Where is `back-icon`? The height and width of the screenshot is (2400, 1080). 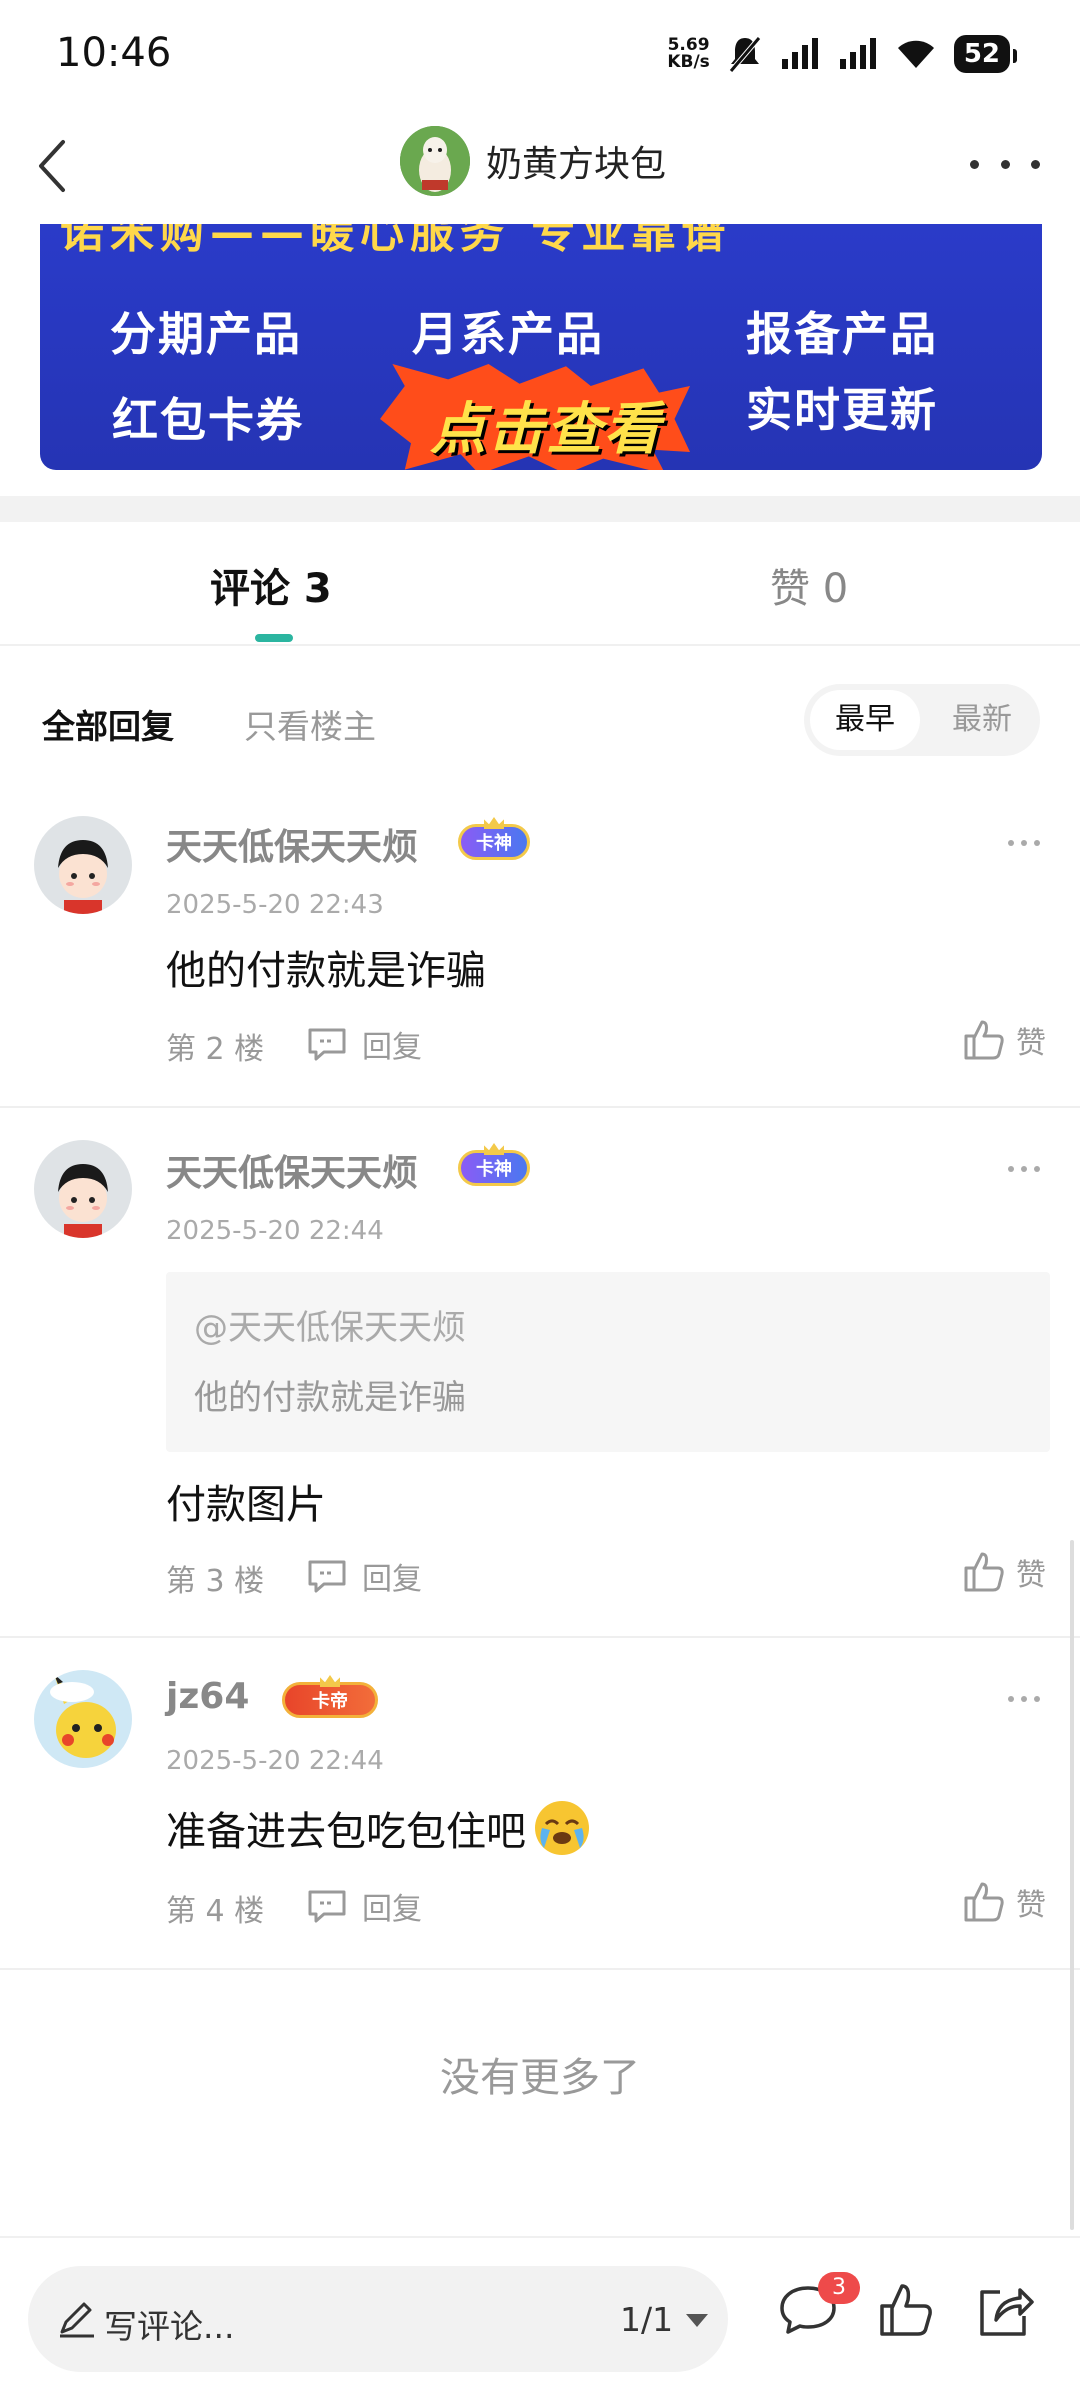 back-icon is located at coordinates (52, 166).